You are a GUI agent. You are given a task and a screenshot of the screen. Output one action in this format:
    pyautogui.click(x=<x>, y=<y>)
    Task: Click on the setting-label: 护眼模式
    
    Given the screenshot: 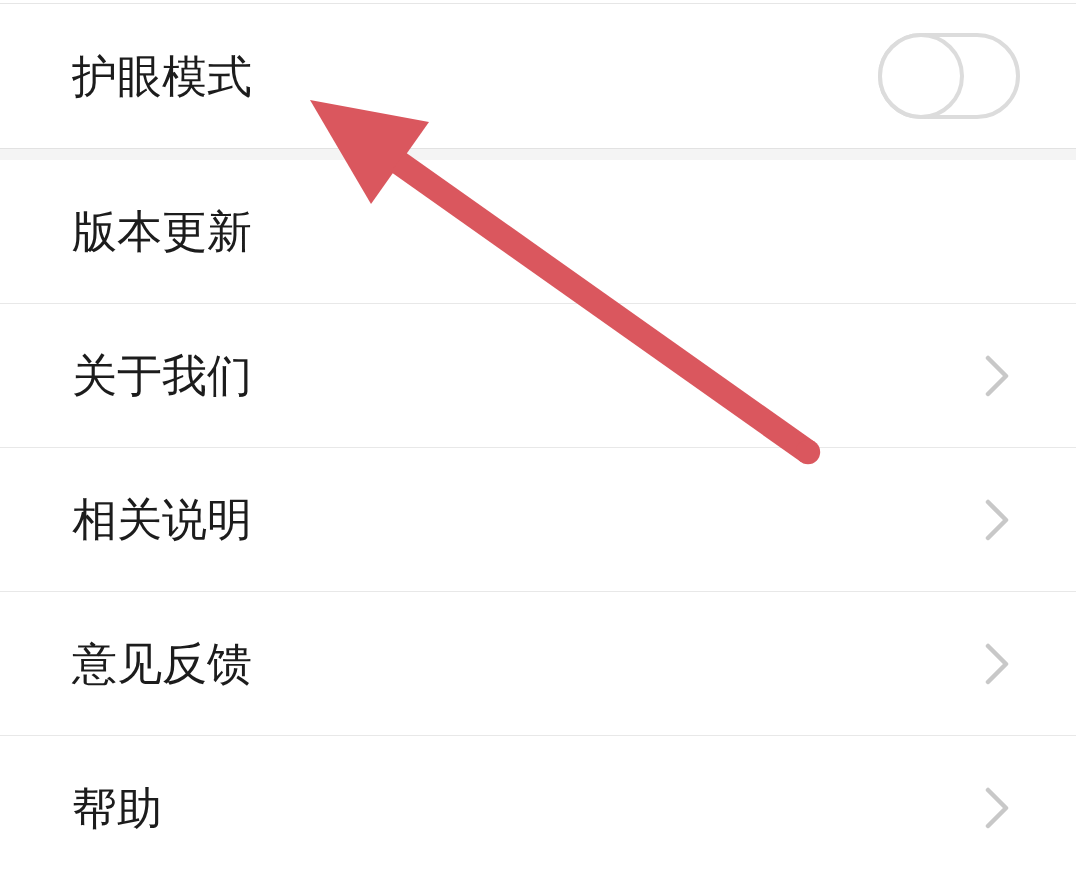 What is the action you would take?
    pyautogui.click(x=162, y=76)
    